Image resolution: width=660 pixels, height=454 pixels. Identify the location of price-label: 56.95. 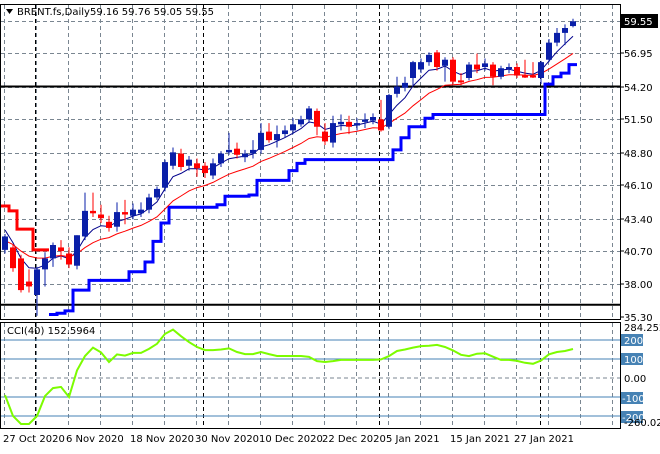
(638, 54).